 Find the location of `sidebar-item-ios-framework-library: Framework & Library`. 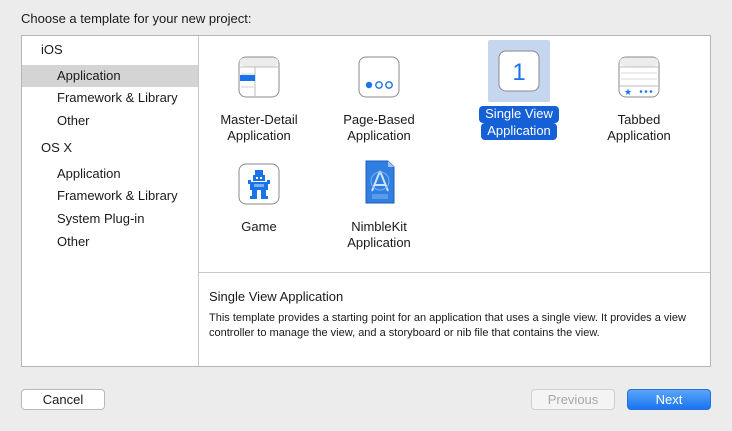

sidebar-item-ios-framework-library: Framework & Library is located at coordinates (110, 98).